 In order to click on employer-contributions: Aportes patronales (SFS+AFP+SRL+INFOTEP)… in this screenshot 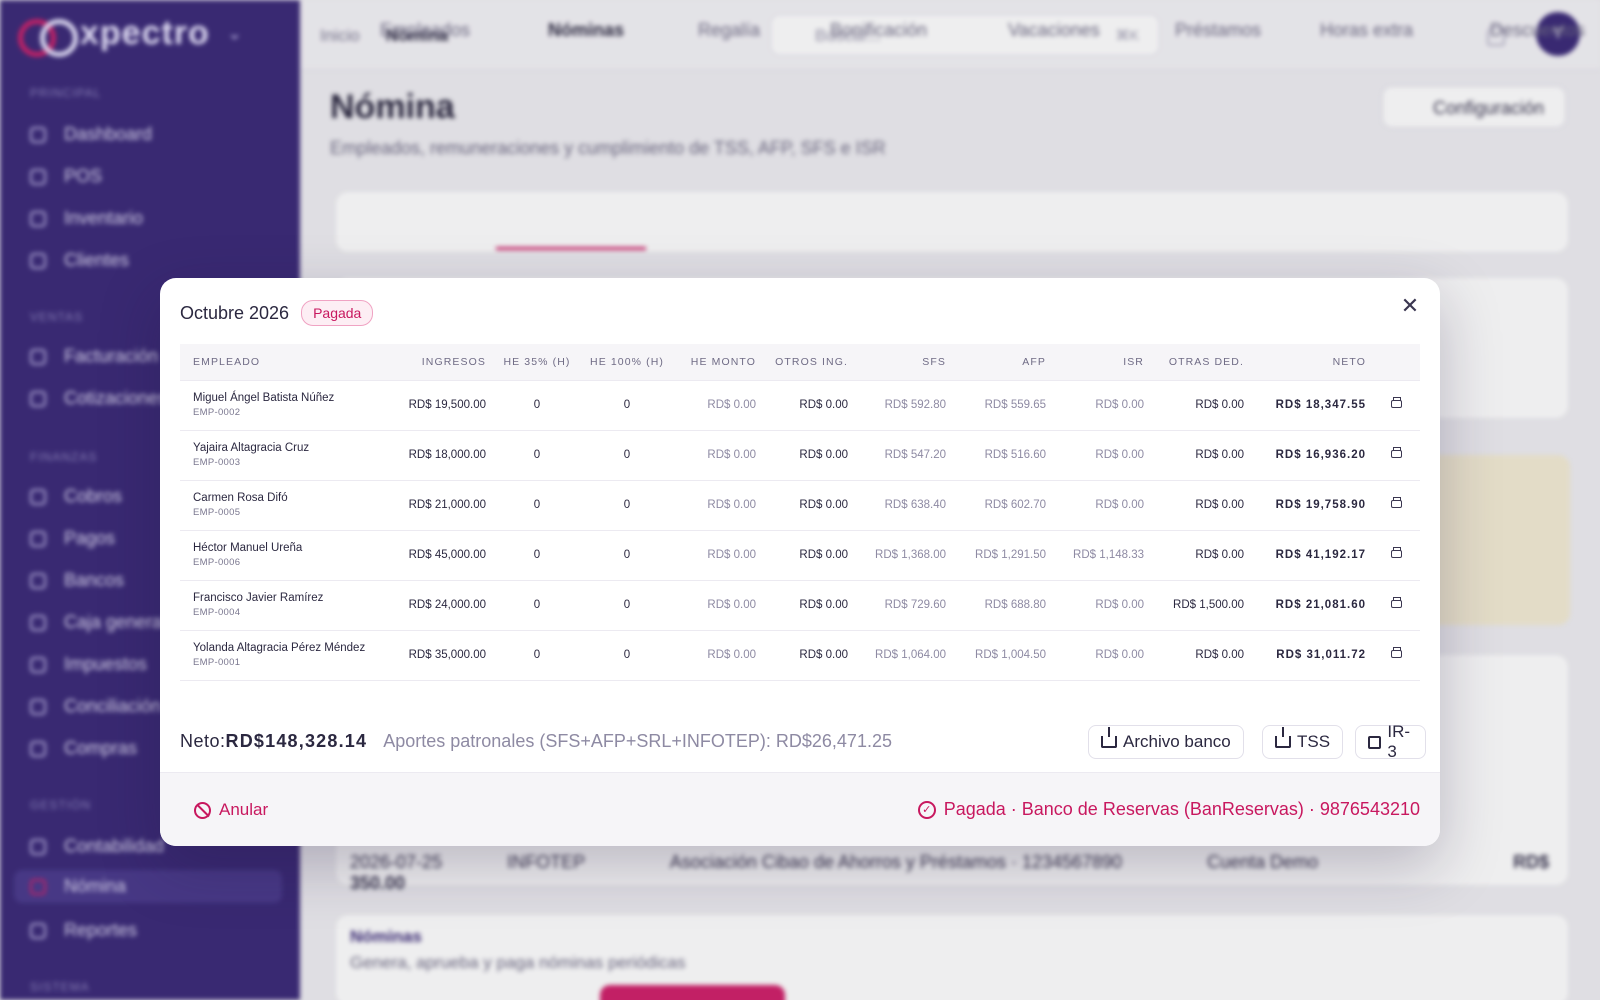, I will do `click(637, 740)`.